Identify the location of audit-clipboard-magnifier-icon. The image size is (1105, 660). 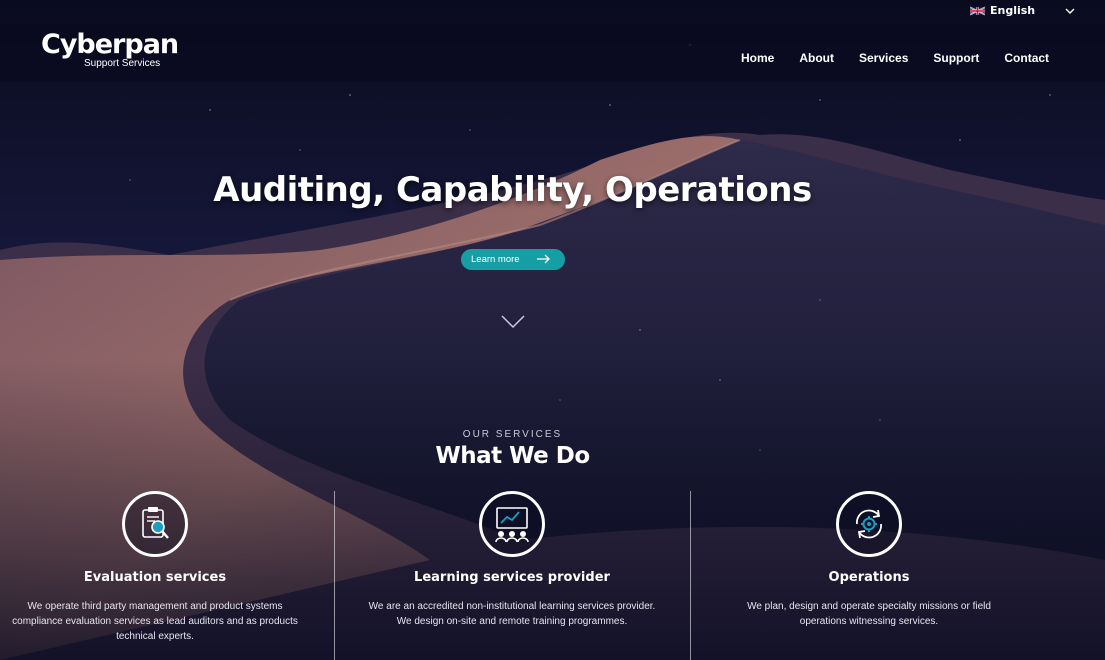
(155, 523).